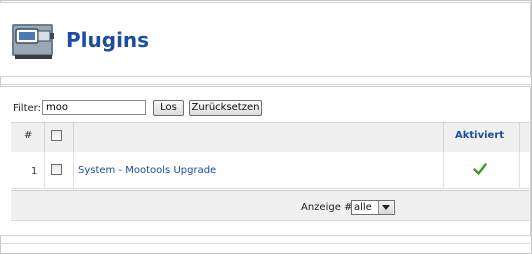  Describe the element at coordinates (28, 135) in the screenshot. I see `column-header-number: #` at that location.